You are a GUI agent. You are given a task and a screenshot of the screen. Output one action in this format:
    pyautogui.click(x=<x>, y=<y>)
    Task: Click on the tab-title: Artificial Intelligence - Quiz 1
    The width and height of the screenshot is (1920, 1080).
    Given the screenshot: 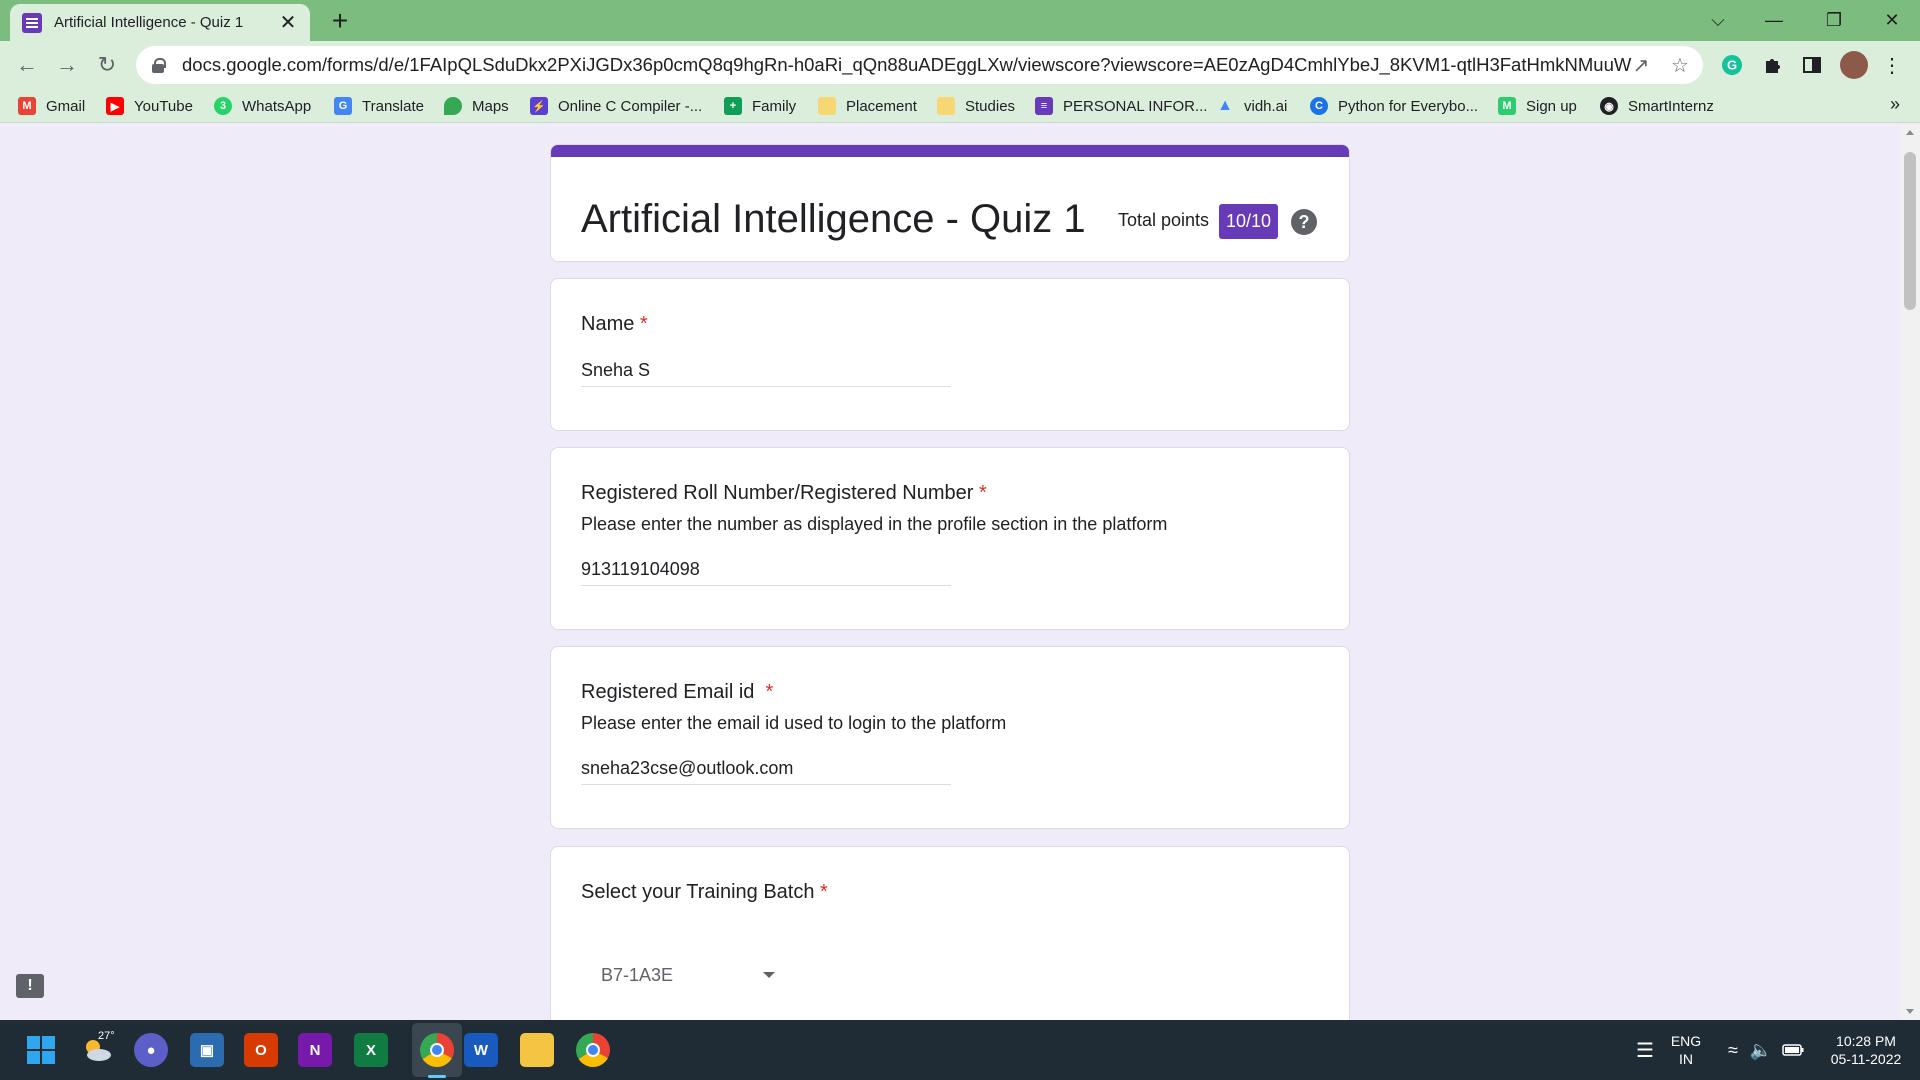 What is the action you would take?
    pyautogui.click(x=149, y=22)
    